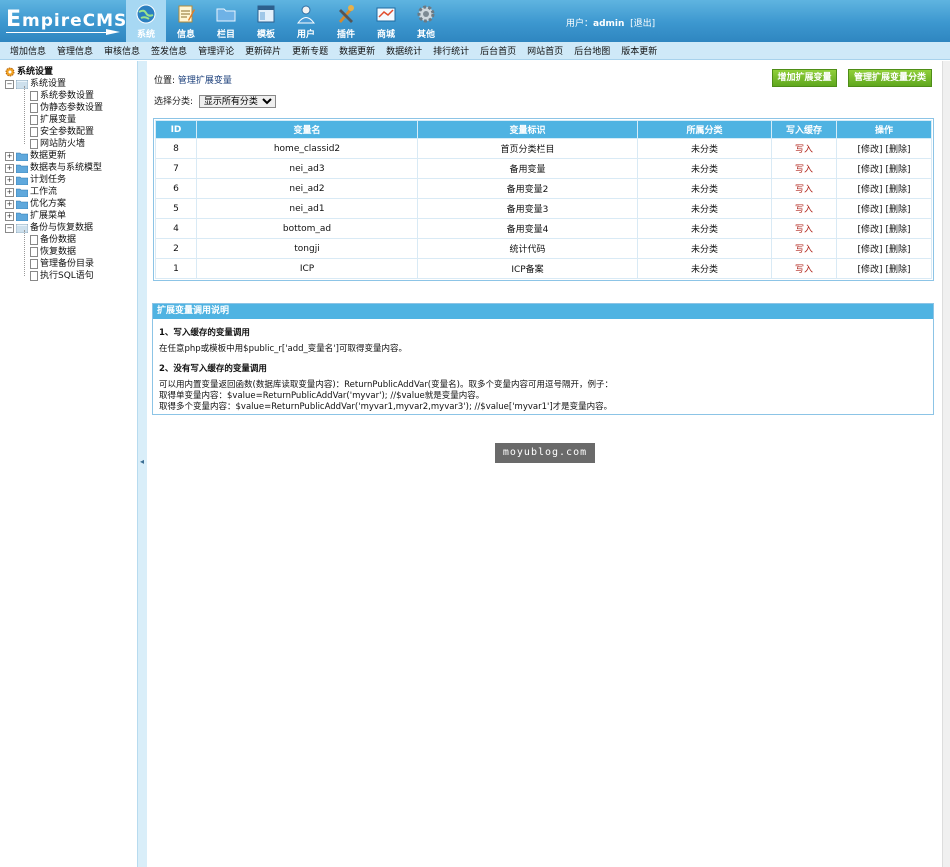  What do you see at coordinates (31, 192) in the screenshot?
I see `tree-group-4: + 工作流` at bounding box center [31, 192].